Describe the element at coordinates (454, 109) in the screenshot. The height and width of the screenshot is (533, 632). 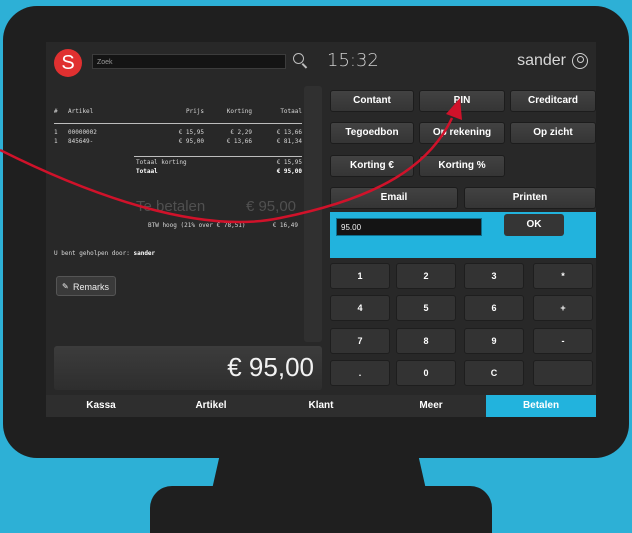
I see `arrow-head-icon` at that location.